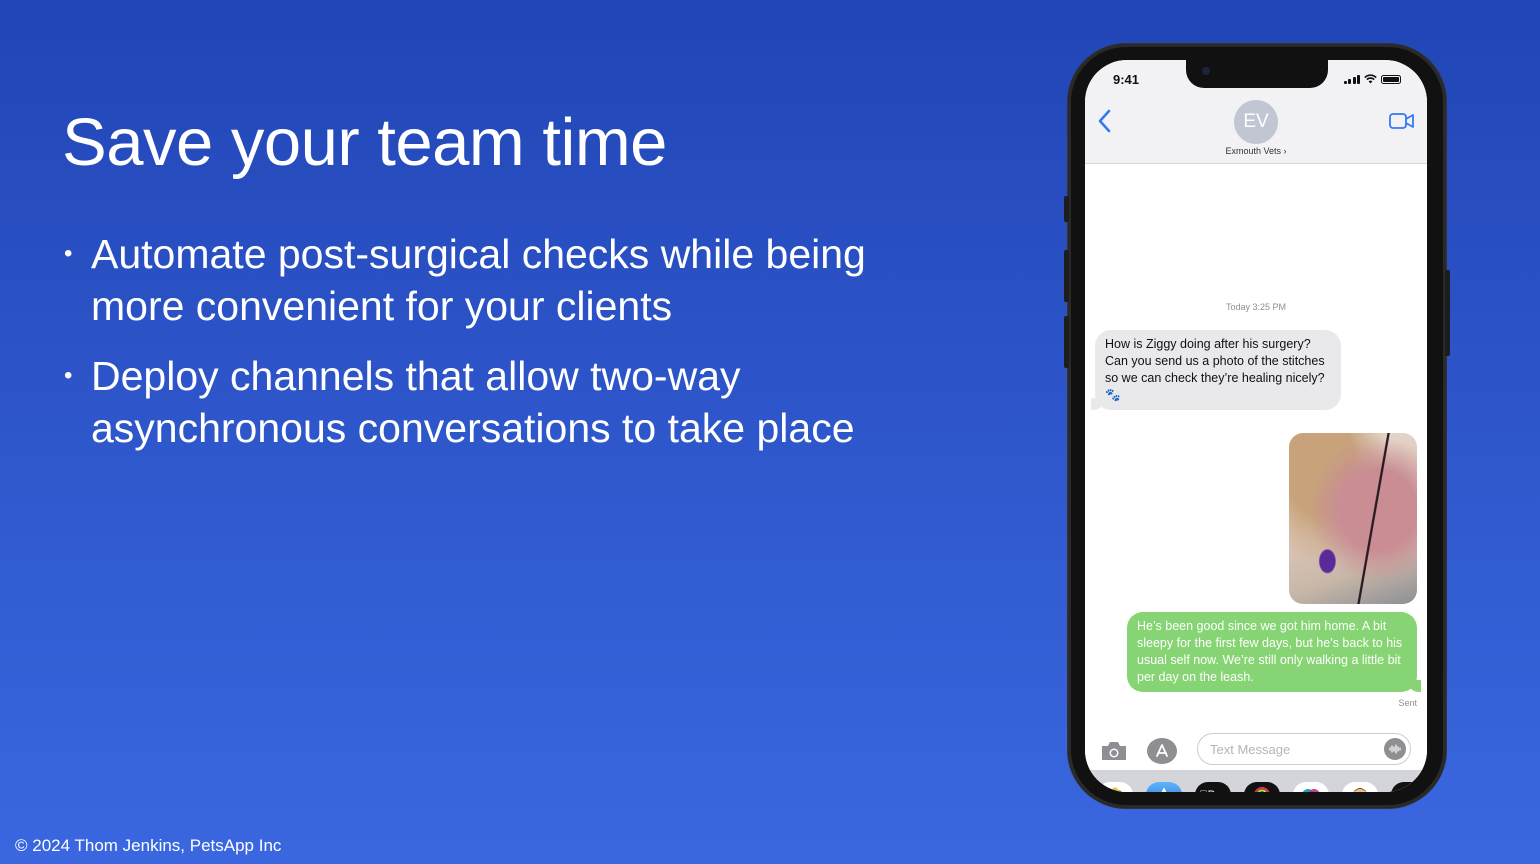  I want to click on app-store-tray-icon, so click(1164, 787).